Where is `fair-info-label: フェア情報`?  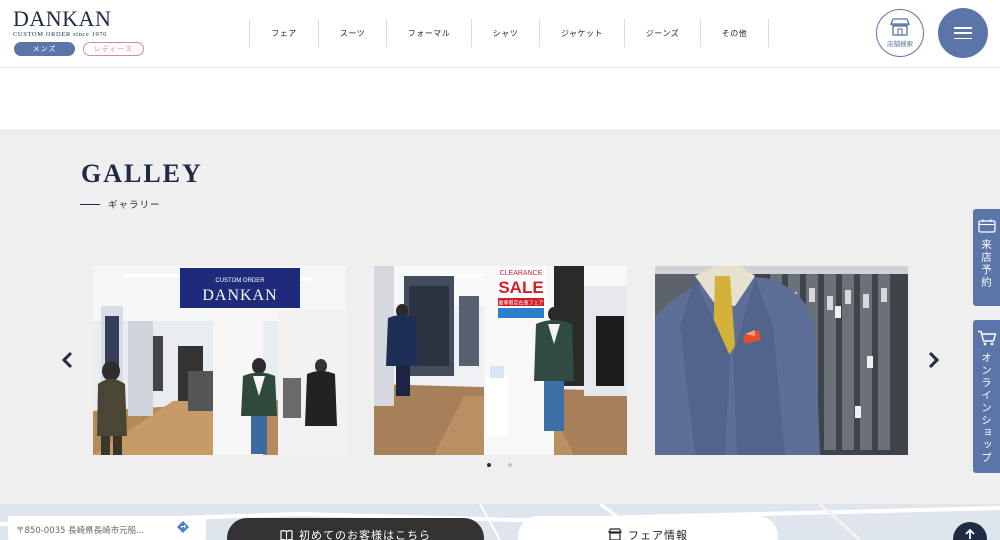 fair-info-label: フェア情報 is located at coordinates (658, 534).